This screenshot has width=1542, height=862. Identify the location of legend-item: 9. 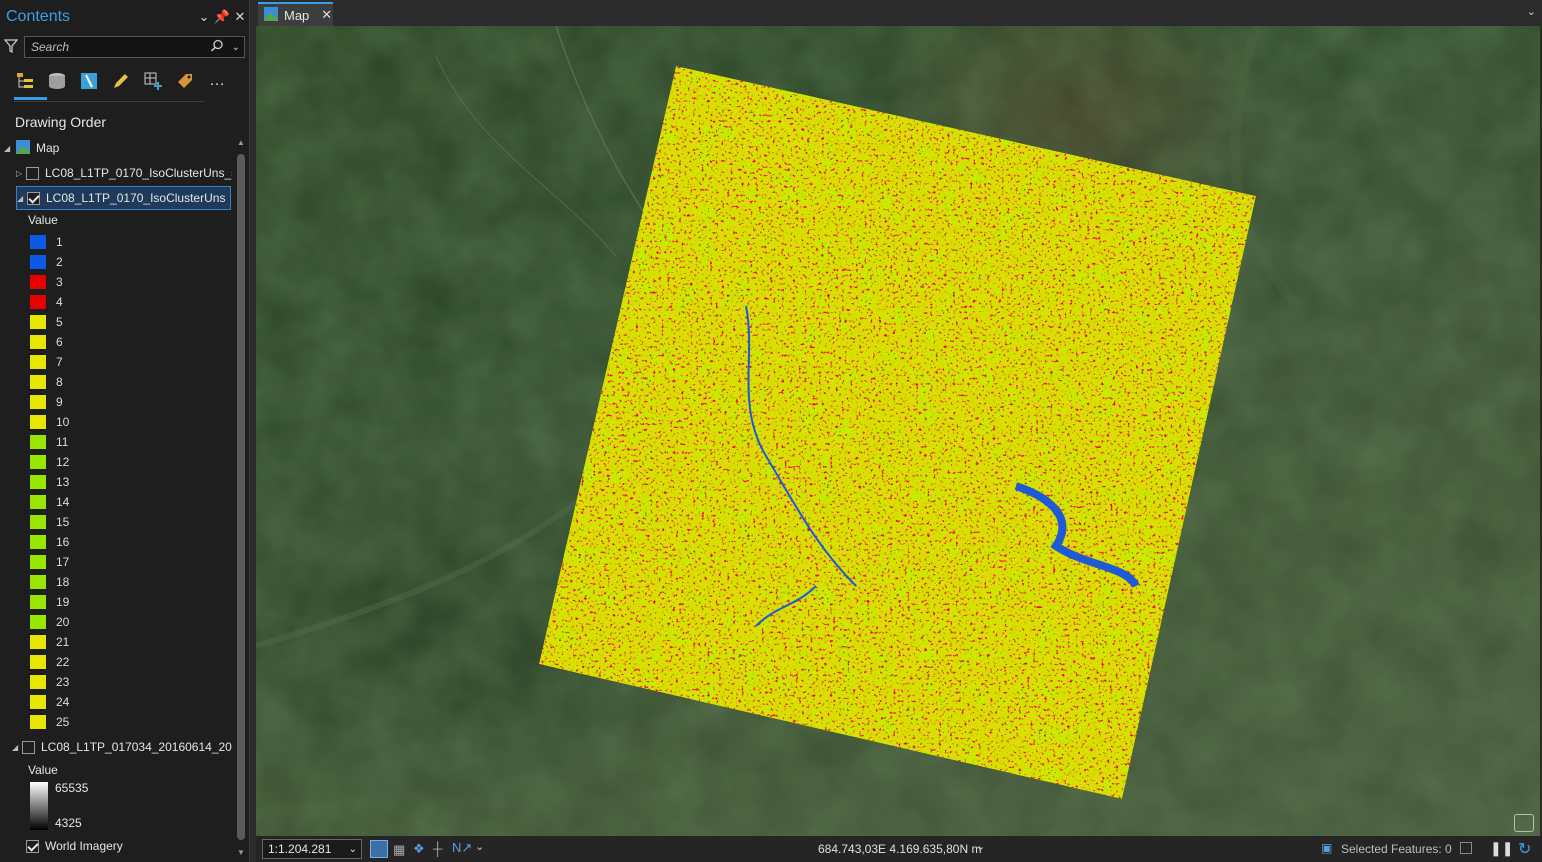
(46, 402).